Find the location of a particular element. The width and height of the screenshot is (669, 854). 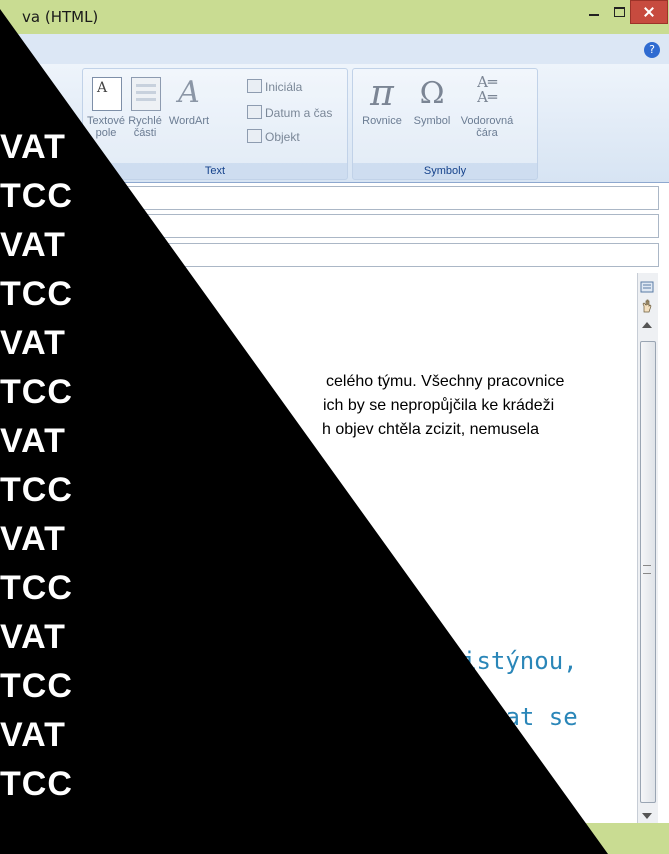

help-icon: ? is located at coordinates (652, 50).